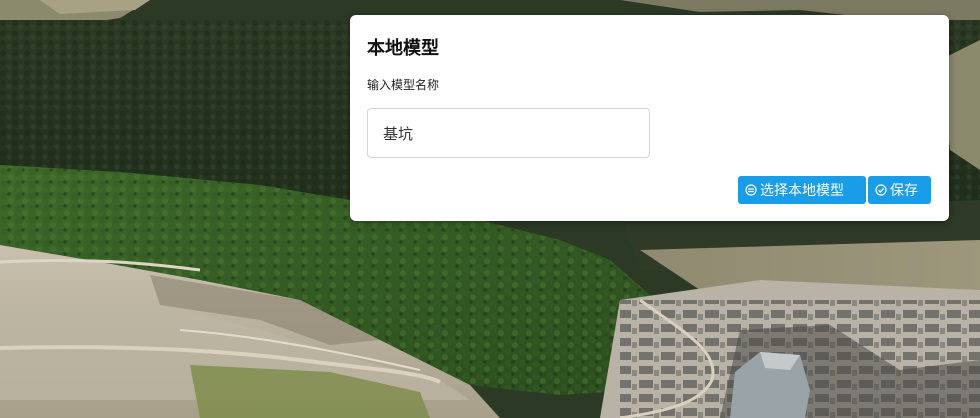  I want to click on model-name-input, so click(508, 133).